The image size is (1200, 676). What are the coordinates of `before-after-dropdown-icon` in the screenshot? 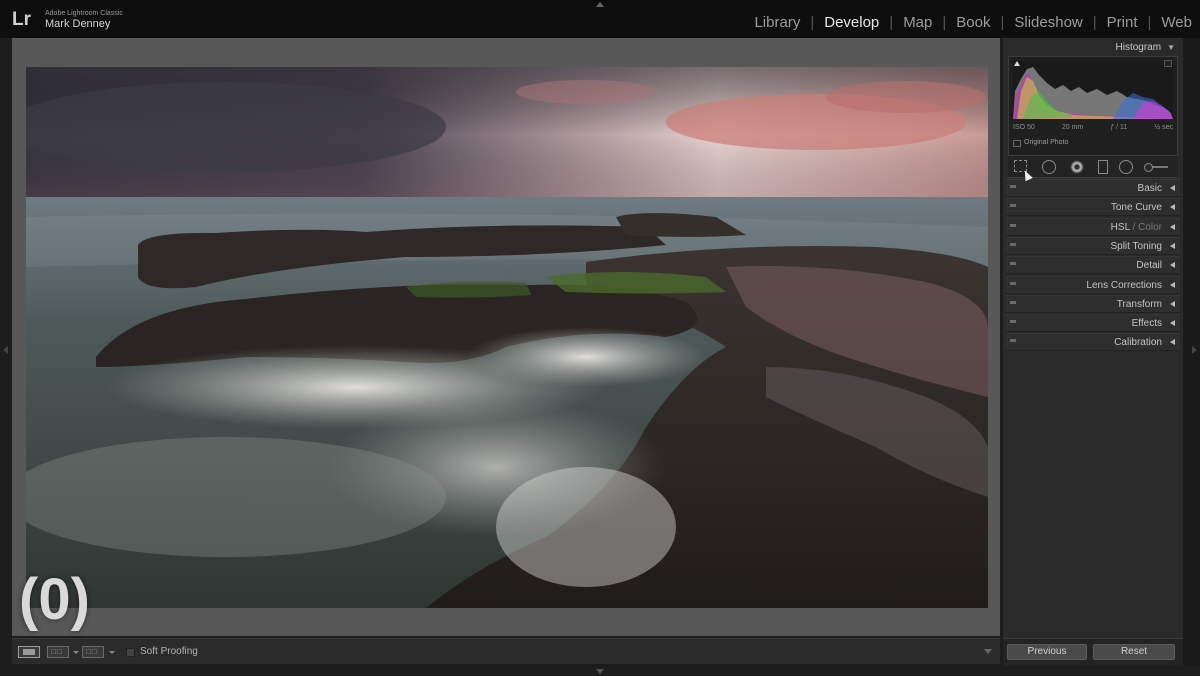 It's located at (76, 652).